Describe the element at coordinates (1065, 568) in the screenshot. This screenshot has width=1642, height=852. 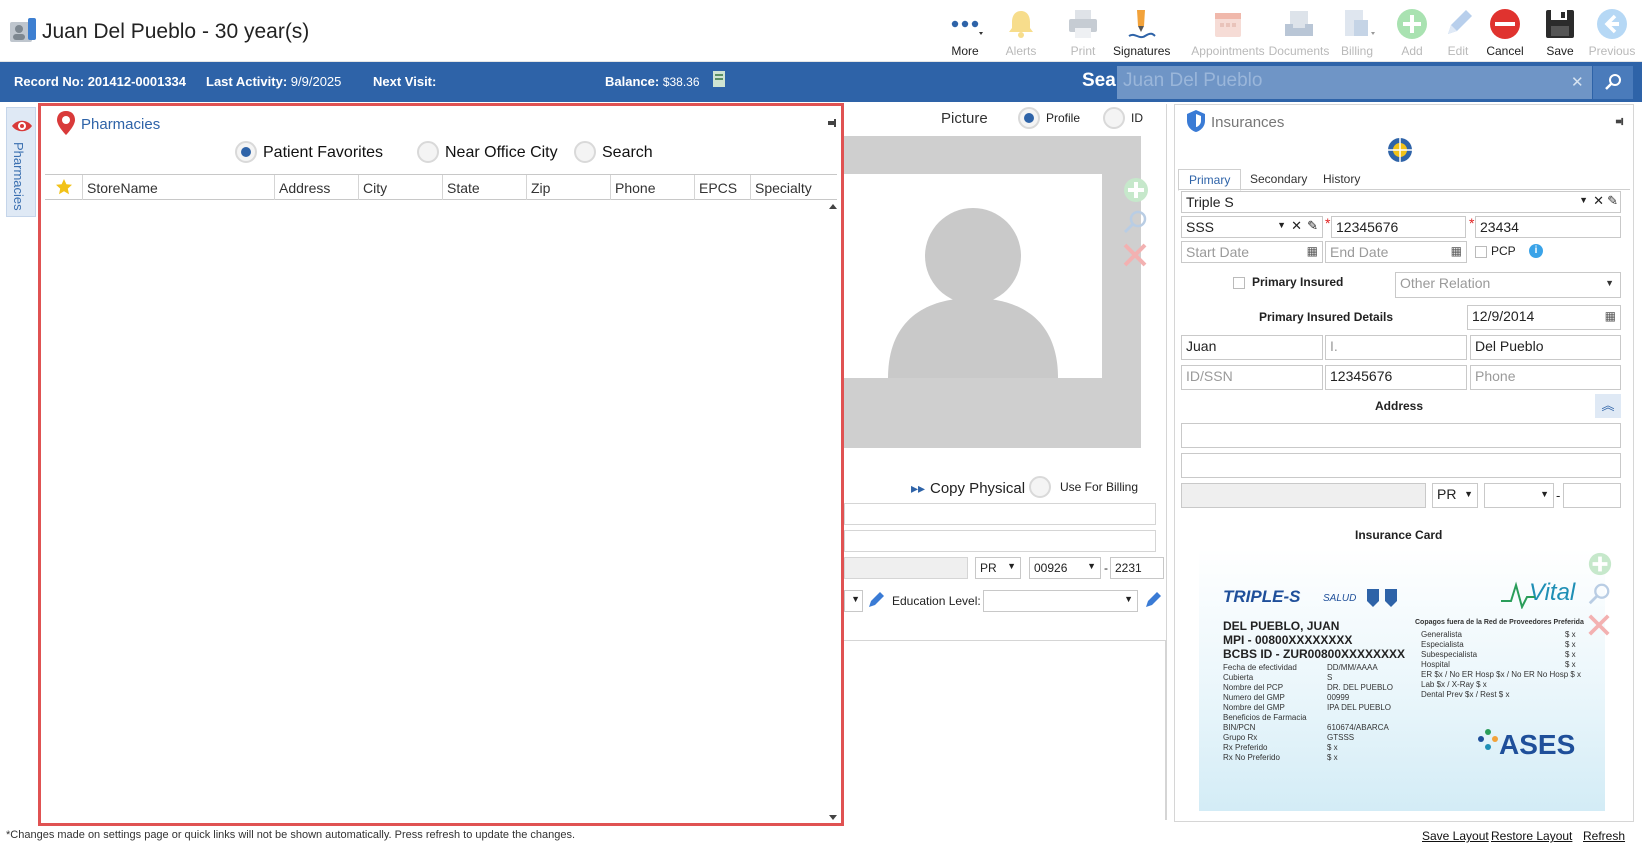
I see `zip-select: 00926 ▼` at that location.